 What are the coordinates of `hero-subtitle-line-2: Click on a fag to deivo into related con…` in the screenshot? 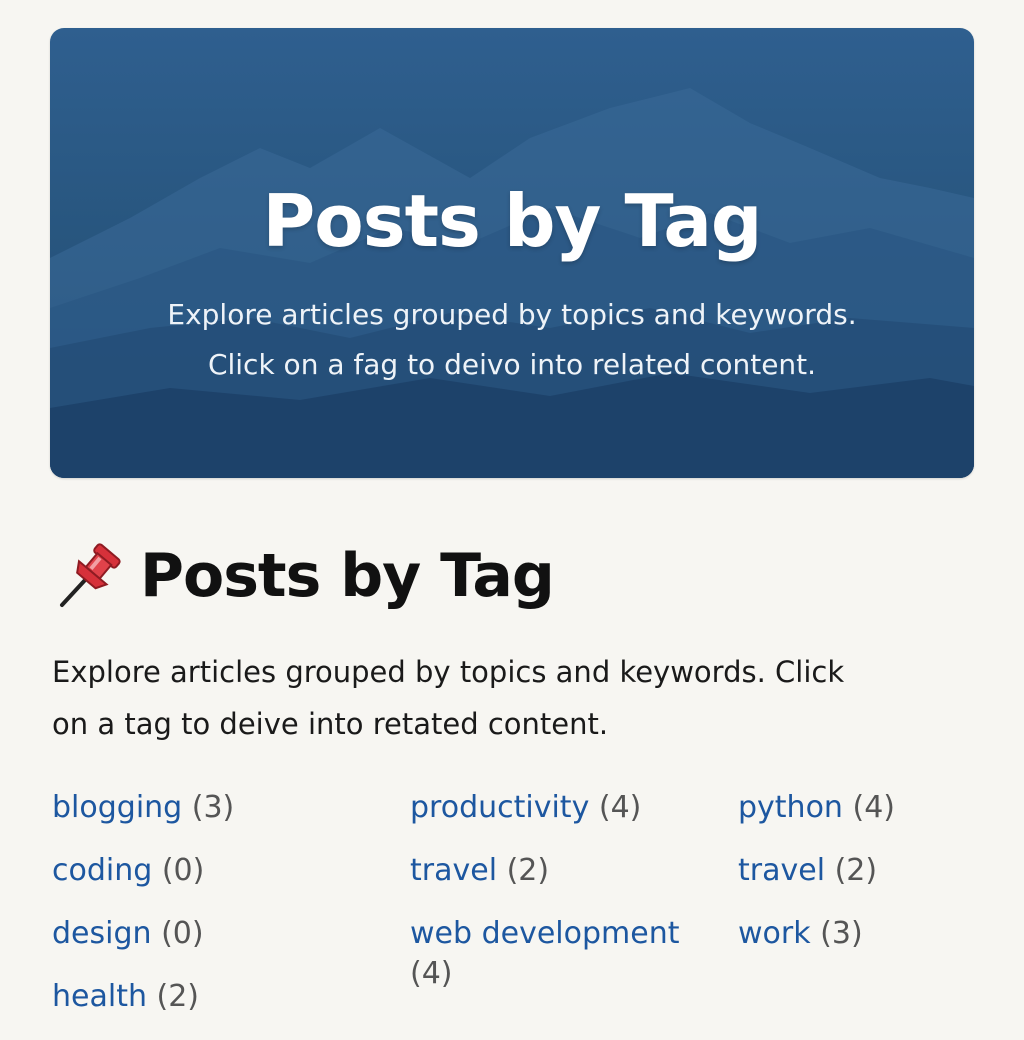 It's located at (512, 364).